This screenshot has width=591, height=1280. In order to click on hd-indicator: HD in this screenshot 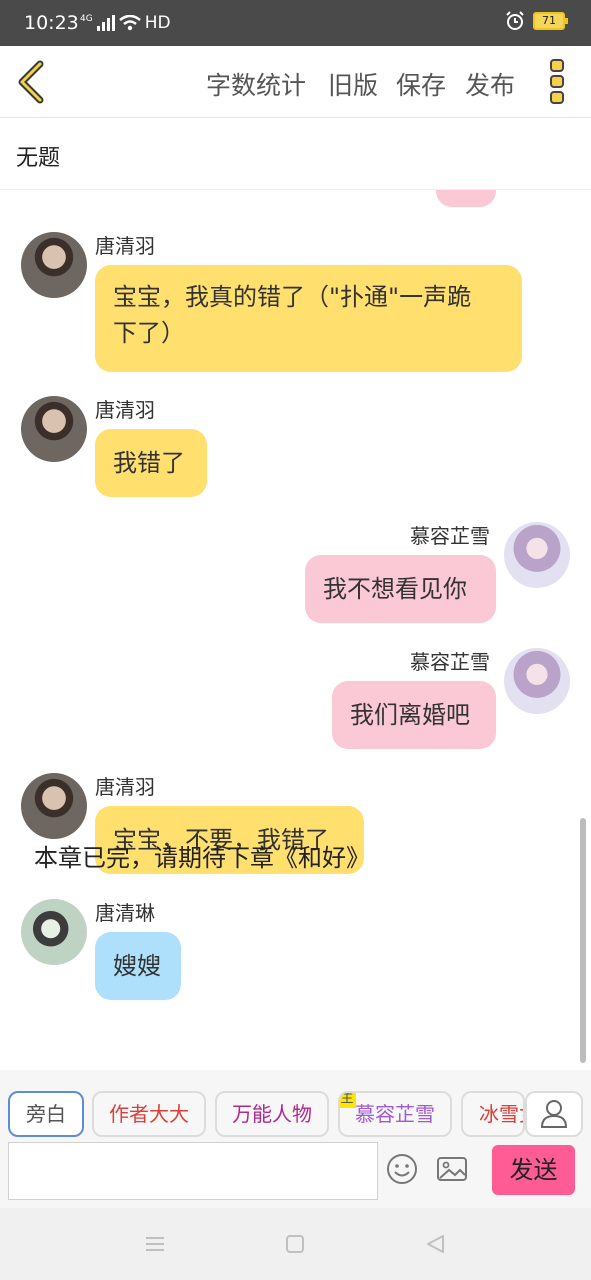, I will do `click(157, 23)`.